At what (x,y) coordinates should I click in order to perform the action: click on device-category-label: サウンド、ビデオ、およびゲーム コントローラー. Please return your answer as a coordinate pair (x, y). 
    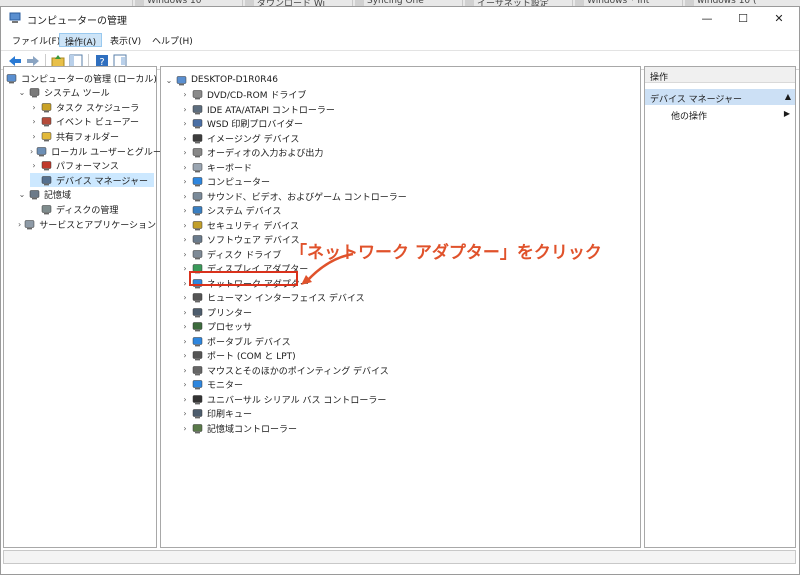
    Looking at the image, I should click on (307, 197).